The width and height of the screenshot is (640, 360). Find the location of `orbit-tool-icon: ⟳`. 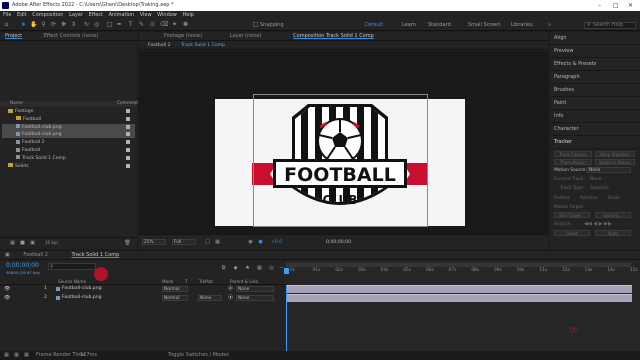

orbit-tool-icon: ⟳ is located at coordinates (53, 24).